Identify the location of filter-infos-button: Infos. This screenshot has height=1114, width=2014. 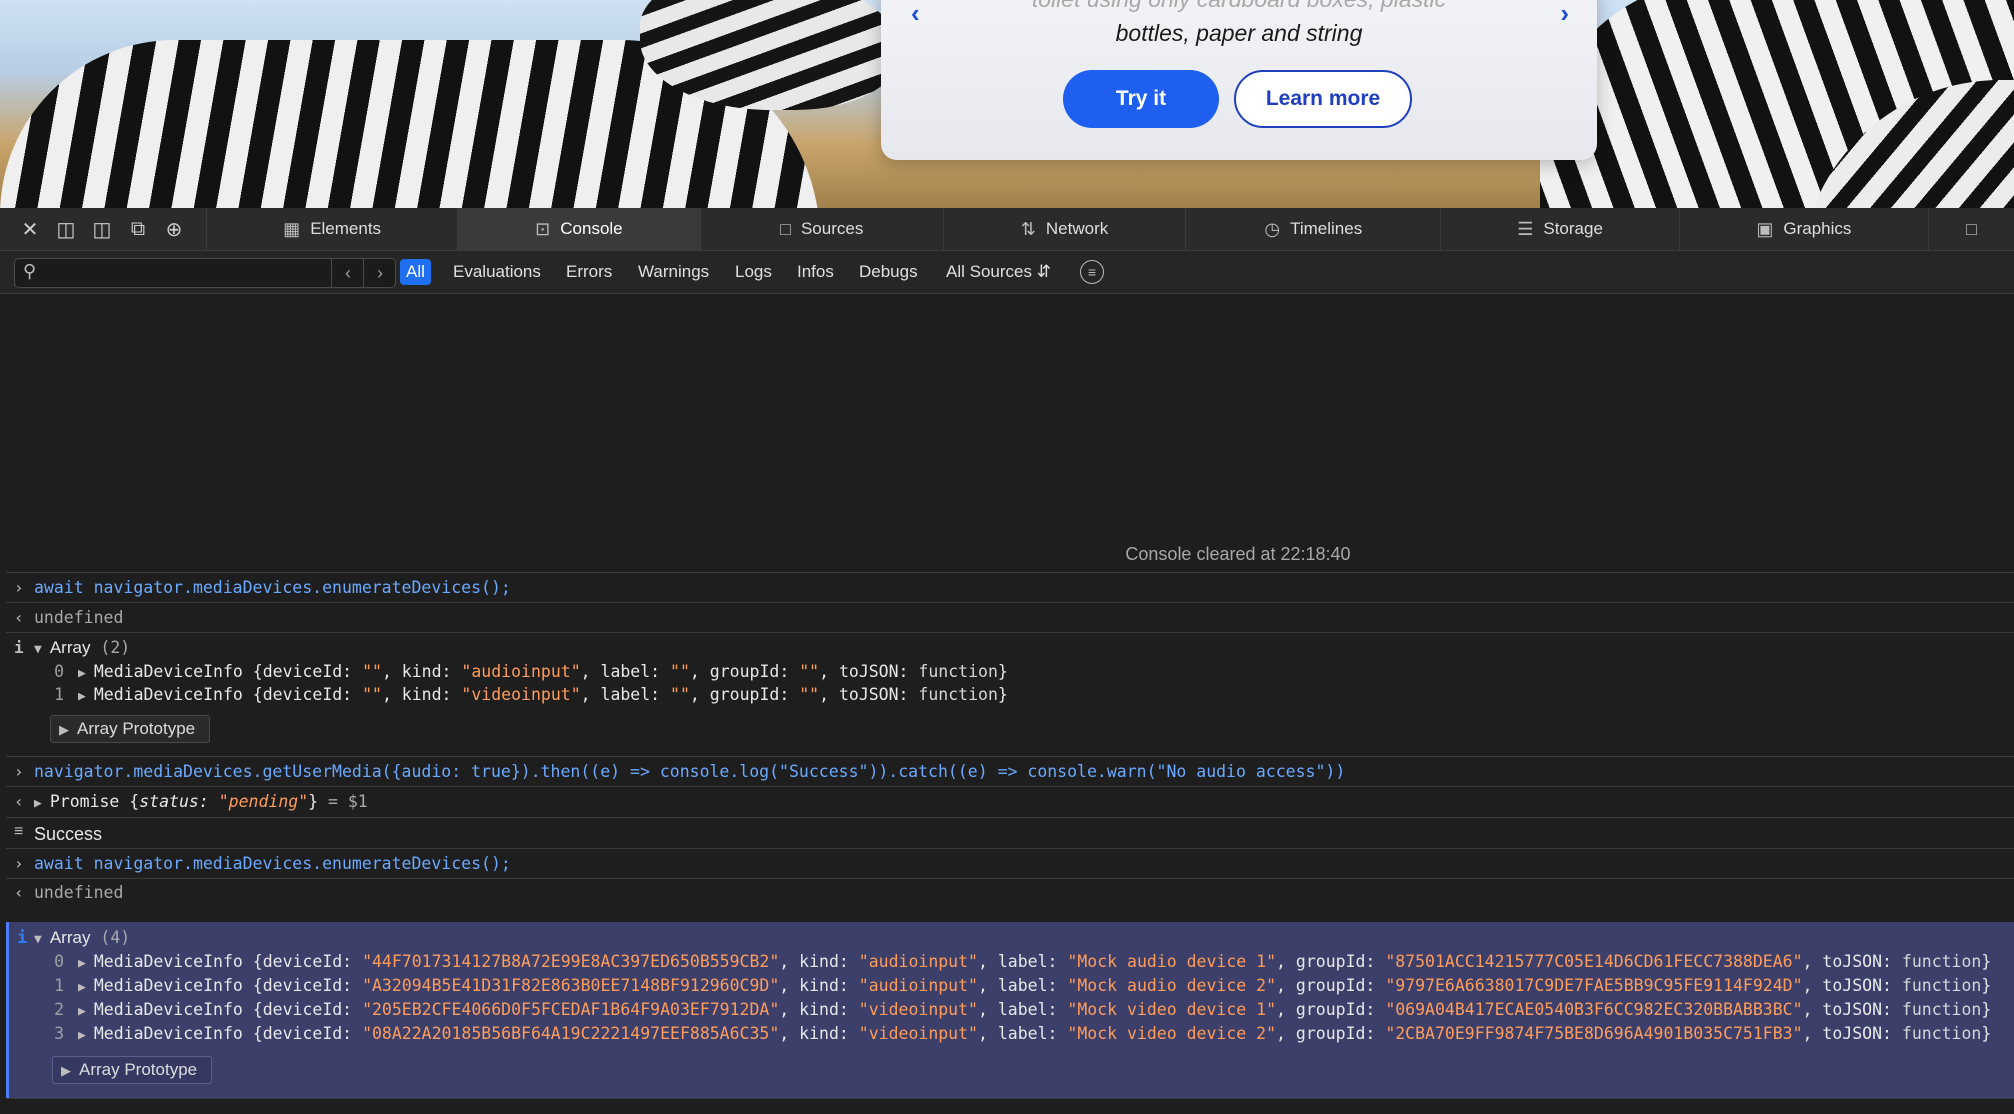
(815, 272).